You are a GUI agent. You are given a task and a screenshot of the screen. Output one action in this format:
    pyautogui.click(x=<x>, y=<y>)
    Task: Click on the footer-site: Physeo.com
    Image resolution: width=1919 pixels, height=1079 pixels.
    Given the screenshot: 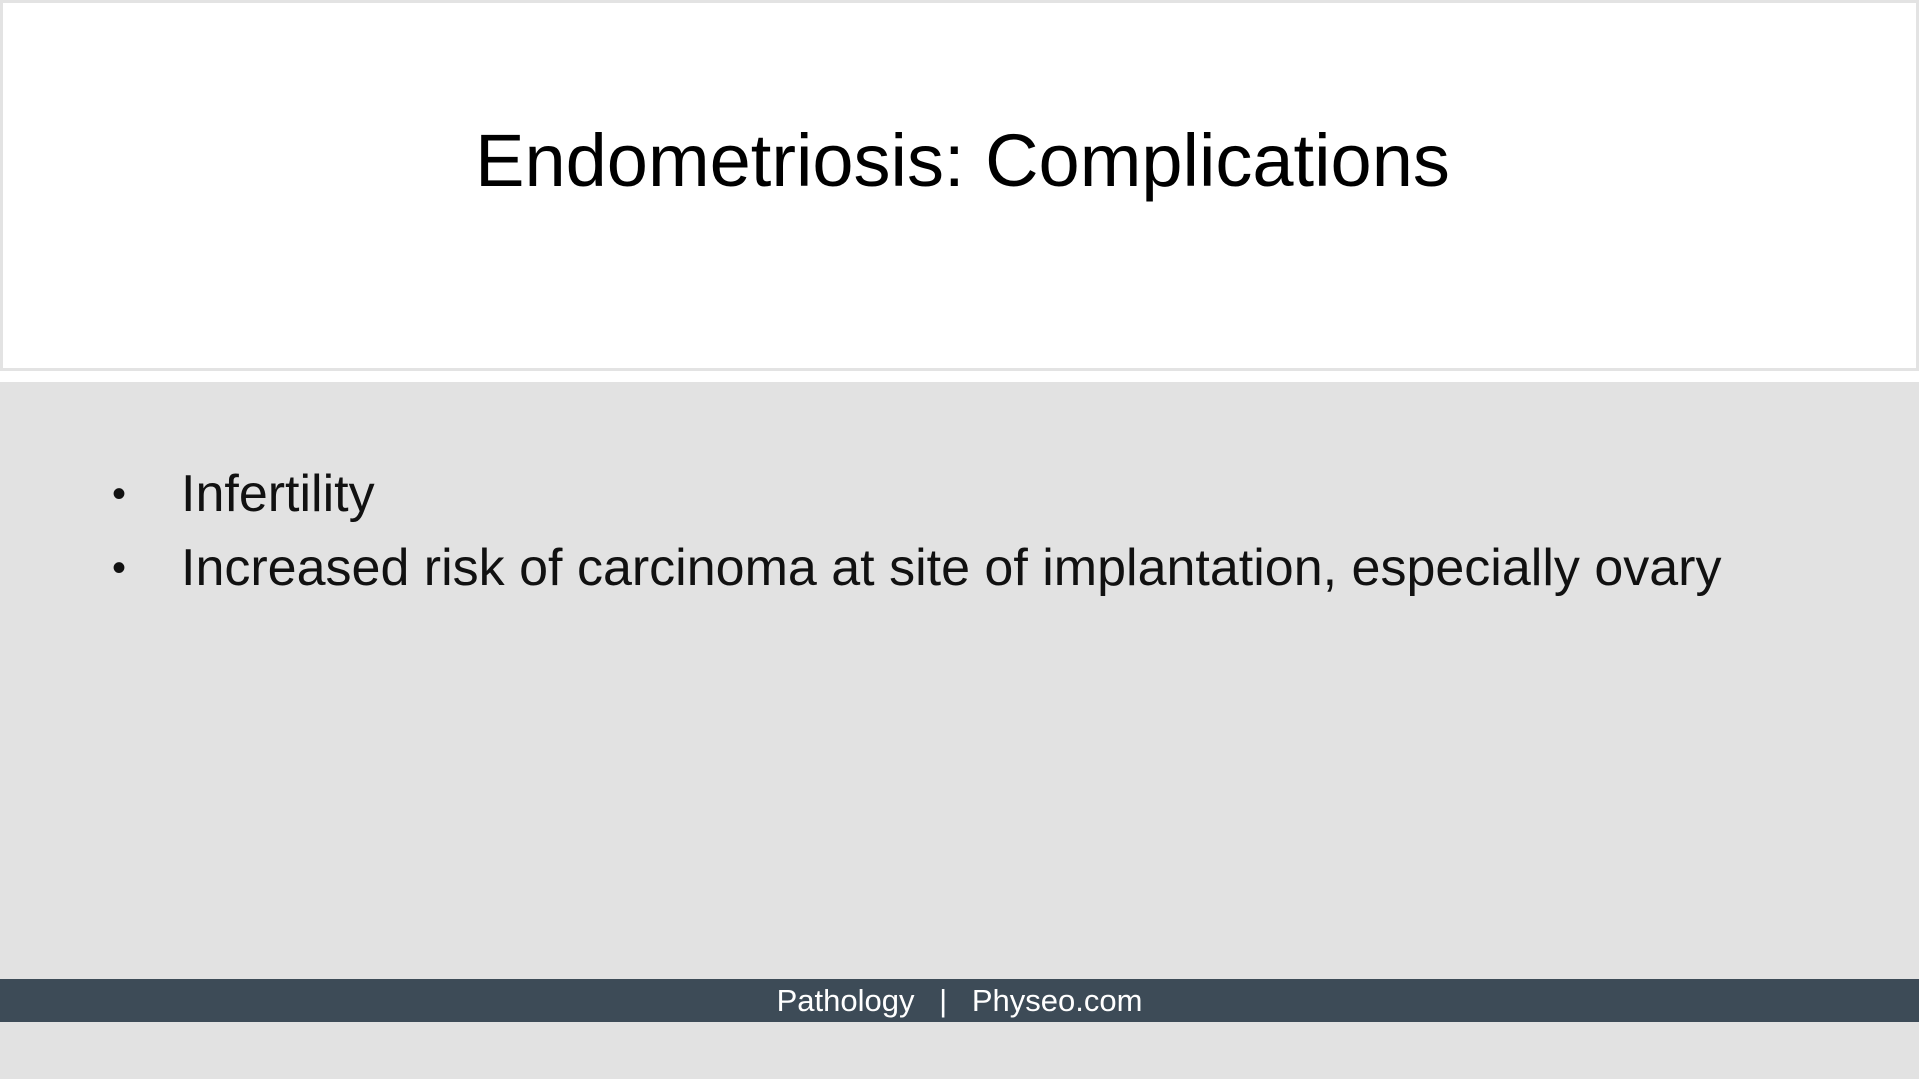 What is the action you would take?
    pyautogui.click(x=1057, y=1000)
    